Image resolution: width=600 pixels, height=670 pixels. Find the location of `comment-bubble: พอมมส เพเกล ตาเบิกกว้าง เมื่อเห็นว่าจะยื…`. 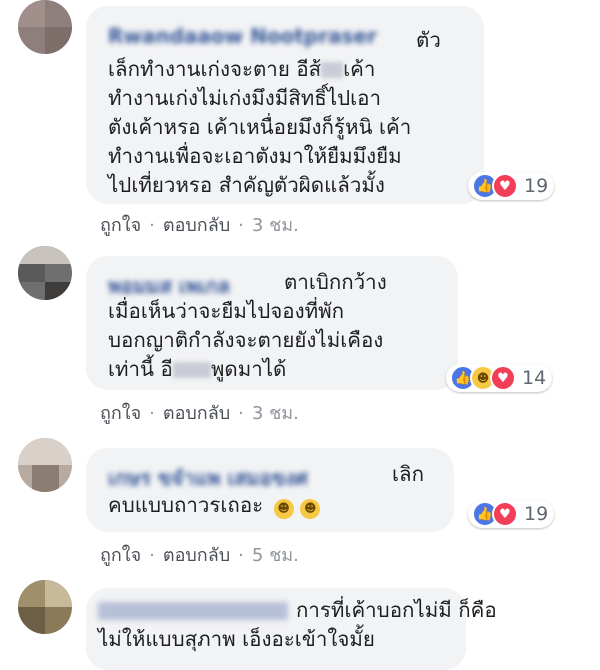

comment-bubble: พอมมส เพเกล ตาเบิกกว้าง เมื่อเห็นว่าจะยื… is located at coordinates (272, 323).